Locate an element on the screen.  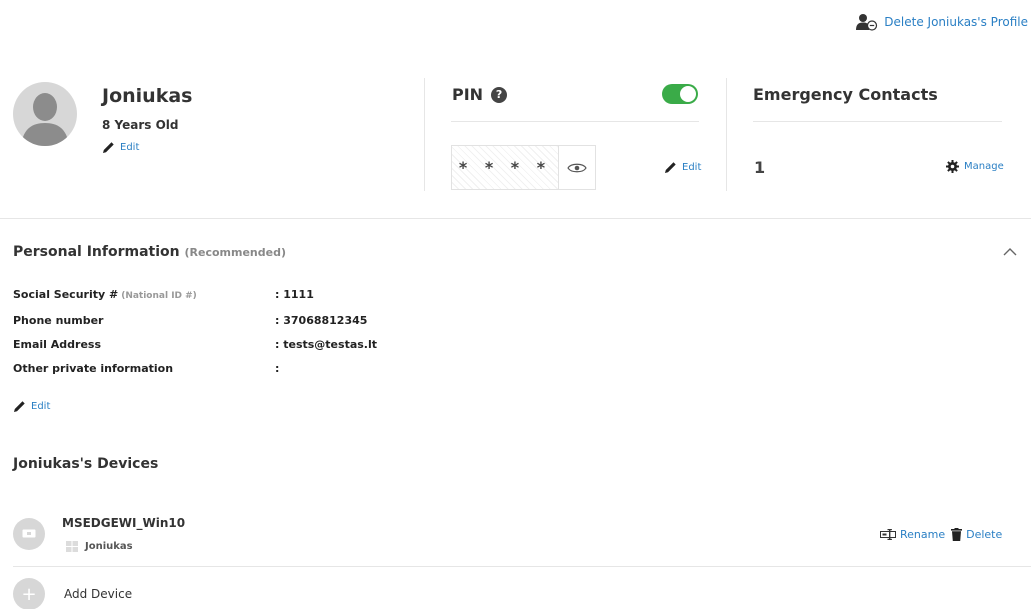
info-row-phone: Phone number : 37068812345 is located at coordinates (313, 322).